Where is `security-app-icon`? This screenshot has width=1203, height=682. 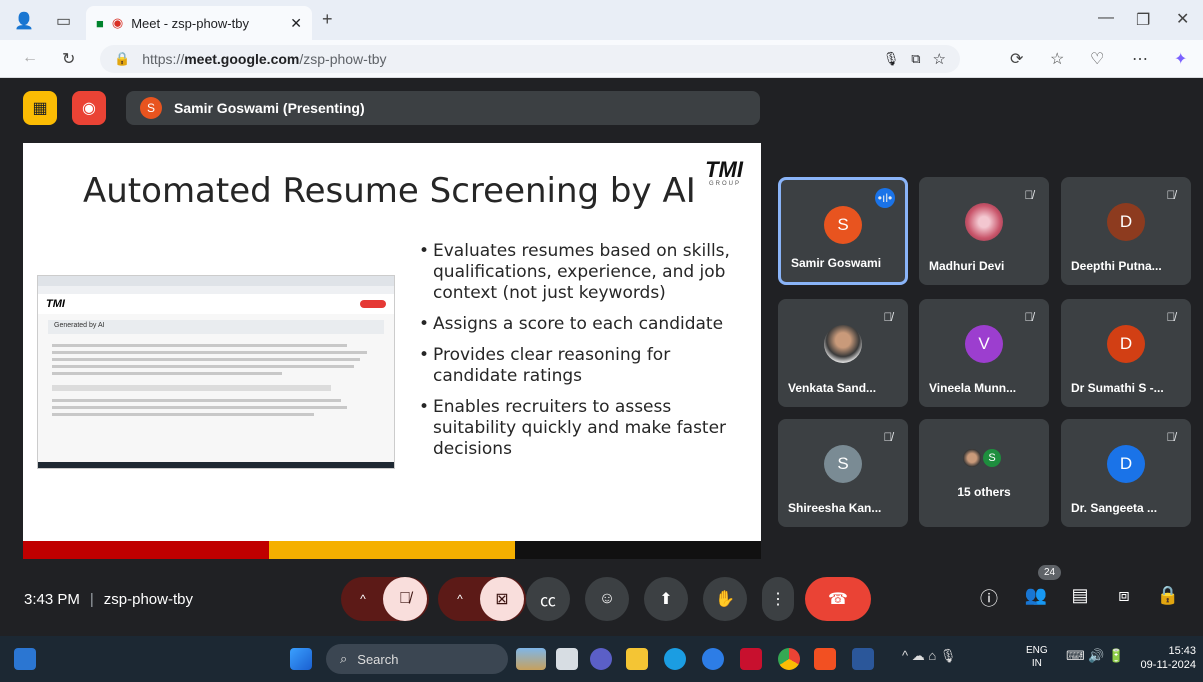
security-app-icon is located at coordinates (751, 659).